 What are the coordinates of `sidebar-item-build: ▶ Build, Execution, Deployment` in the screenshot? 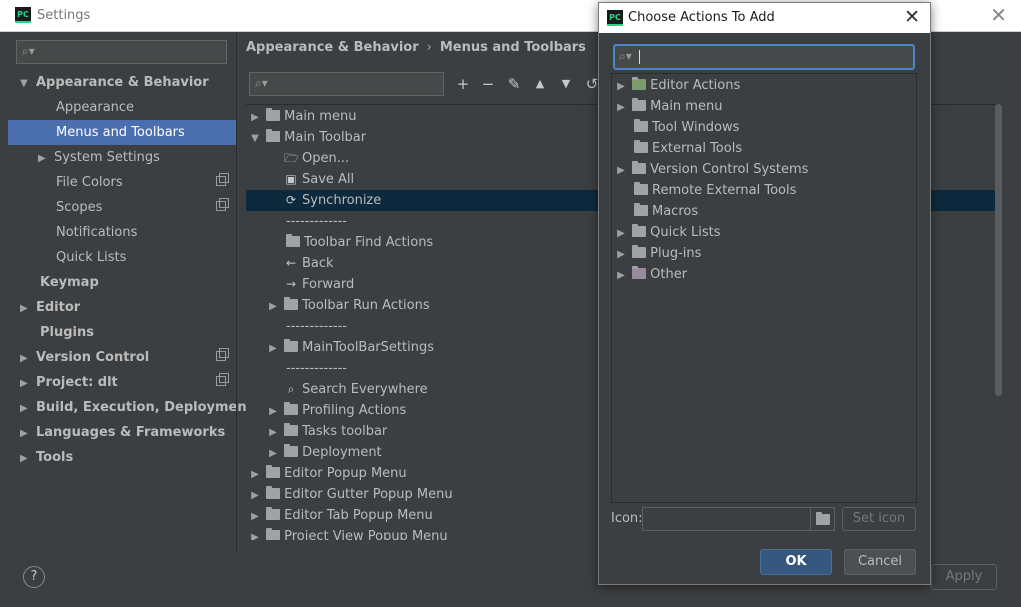 It's located at (136, 407).